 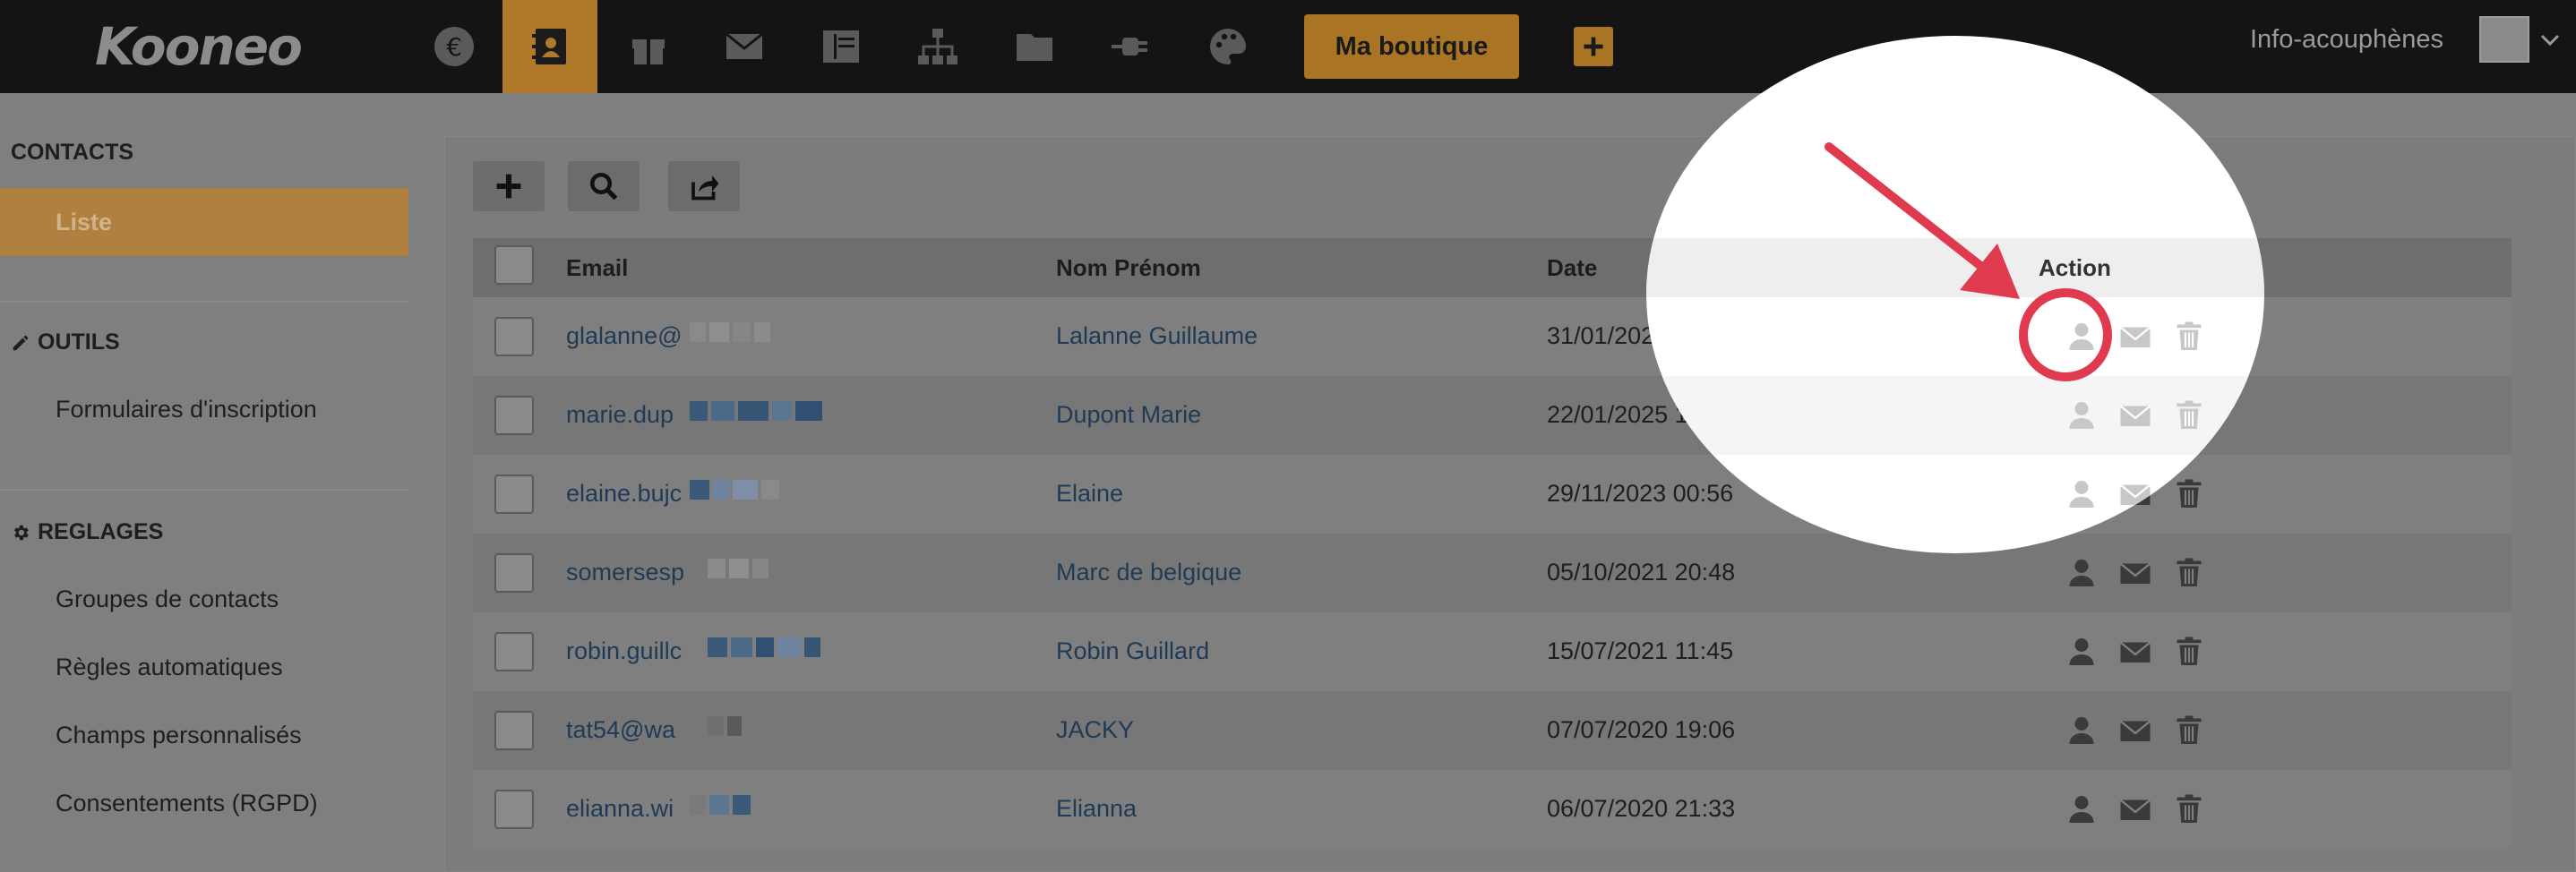 I want to click on settings-heading-label: REGLAGES, so click(x=101, y=531).